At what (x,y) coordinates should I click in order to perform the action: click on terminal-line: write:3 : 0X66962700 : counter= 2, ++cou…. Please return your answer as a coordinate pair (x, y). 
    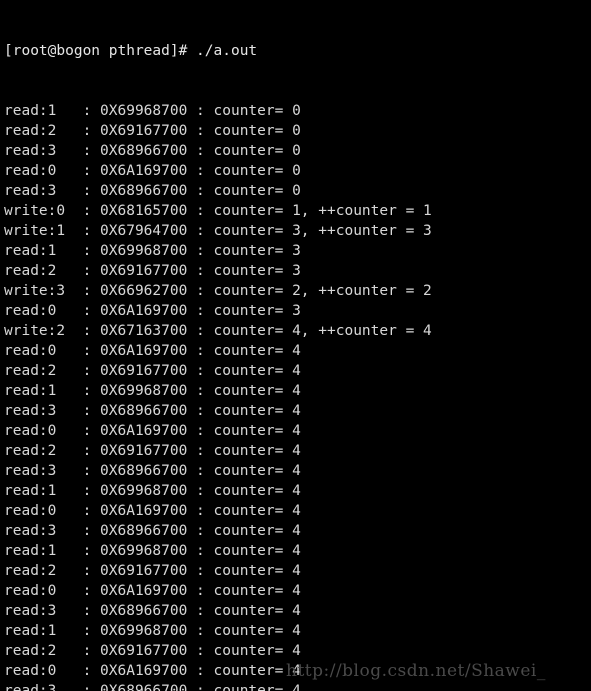
    Looking at the image, I should click on (218, 291).